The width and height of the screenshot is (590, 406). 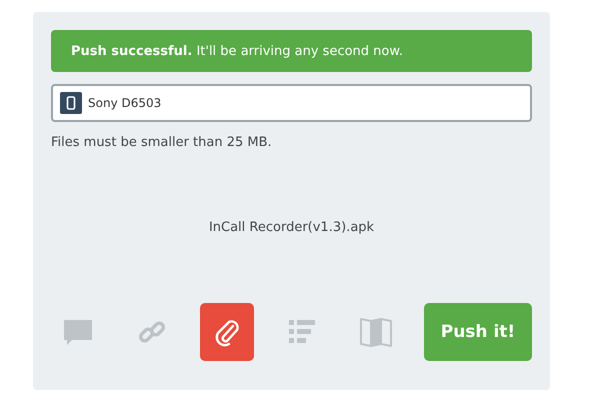 What do you see at coordinates (291, 103) in the screenshot?
I see `device-field: Sony D6503` at bounding box center [291, 103].